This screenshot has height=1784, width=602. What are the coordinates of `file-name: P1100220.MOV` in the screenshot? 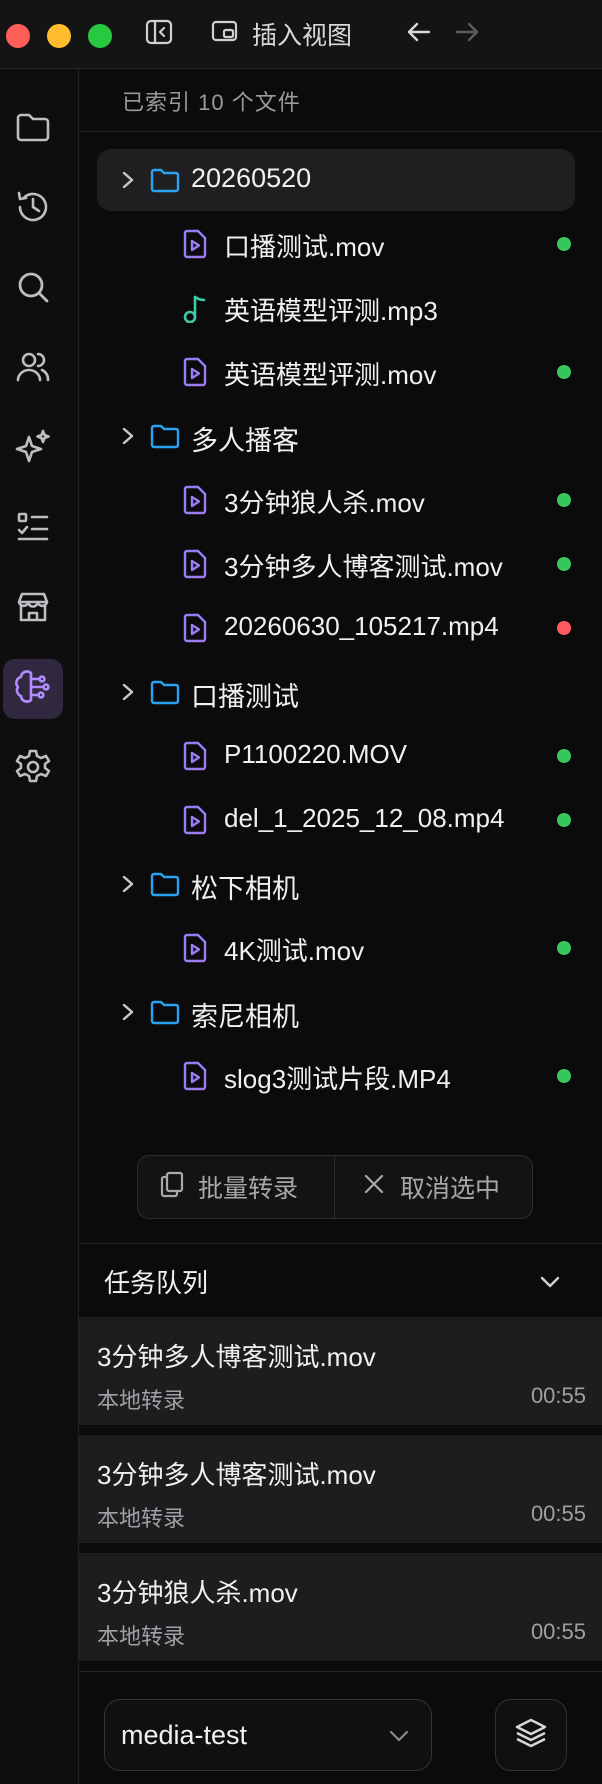 It's located at (316, 754).